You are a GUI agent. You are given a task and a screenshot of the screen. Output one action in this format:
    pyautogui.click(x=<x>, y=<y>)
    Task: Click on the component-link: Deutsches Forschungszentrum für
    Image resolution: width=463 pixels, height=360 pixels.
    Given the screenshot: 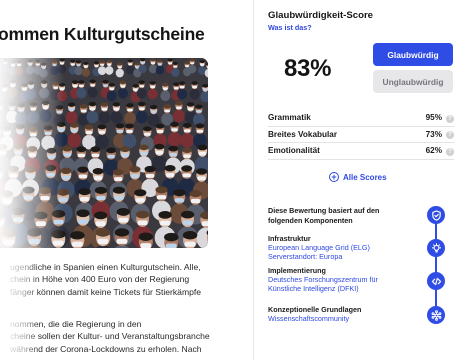 What is the action you would take?
    pyautogui.click(x=348, y=279)
    